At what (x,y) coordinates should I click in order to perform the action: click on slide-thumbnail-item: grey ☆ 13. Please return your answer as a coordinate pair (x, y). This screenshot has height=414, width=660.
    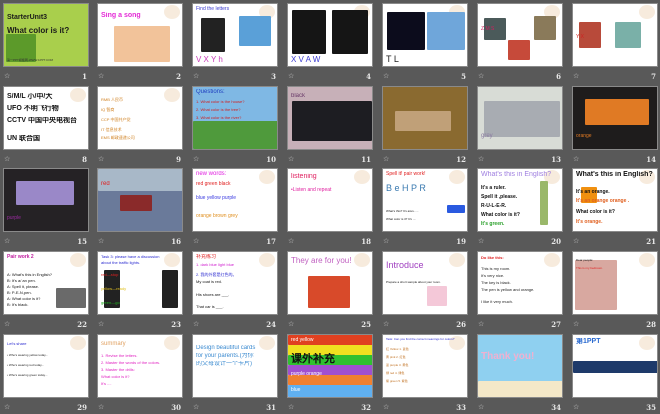
    Looking at the image, I should click on (520, 126).